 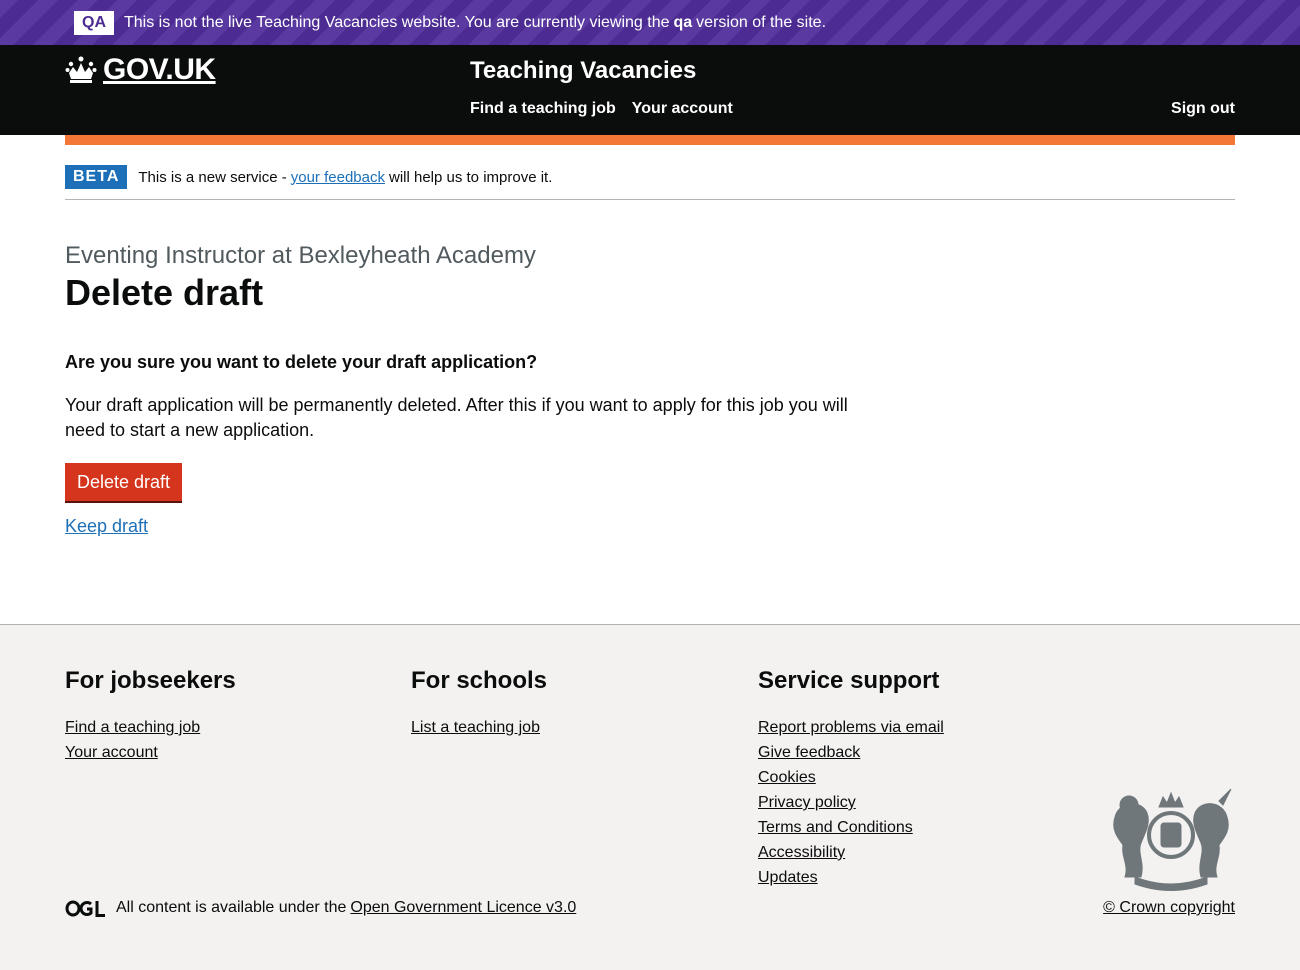 What do you see at coordinates (463, 908) in the screenshot?
I see `open-government-licence-link: Open Government Licence v3.0` at bounding box center [463, 908].